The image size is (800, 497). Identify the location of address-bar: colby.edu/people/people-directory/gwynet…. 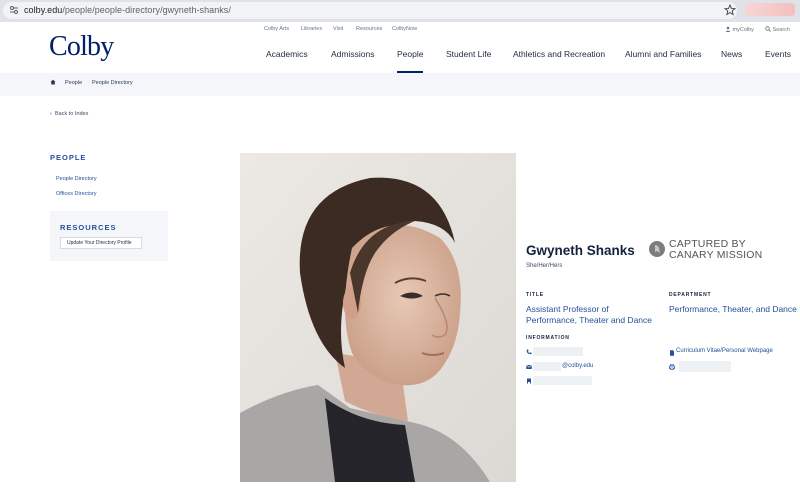
(370, 10).